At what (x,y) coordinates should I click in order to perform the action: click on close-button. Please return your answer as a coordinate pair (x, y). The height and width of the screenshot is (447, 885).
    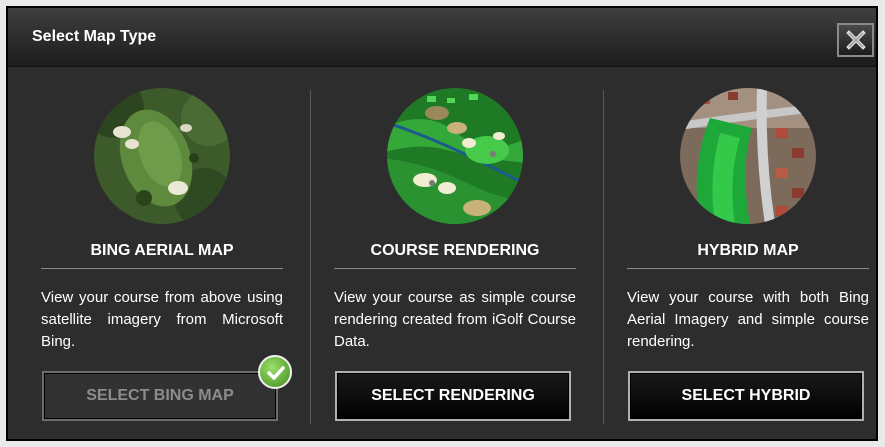
    Looking at the image, I should click on (855, 40).